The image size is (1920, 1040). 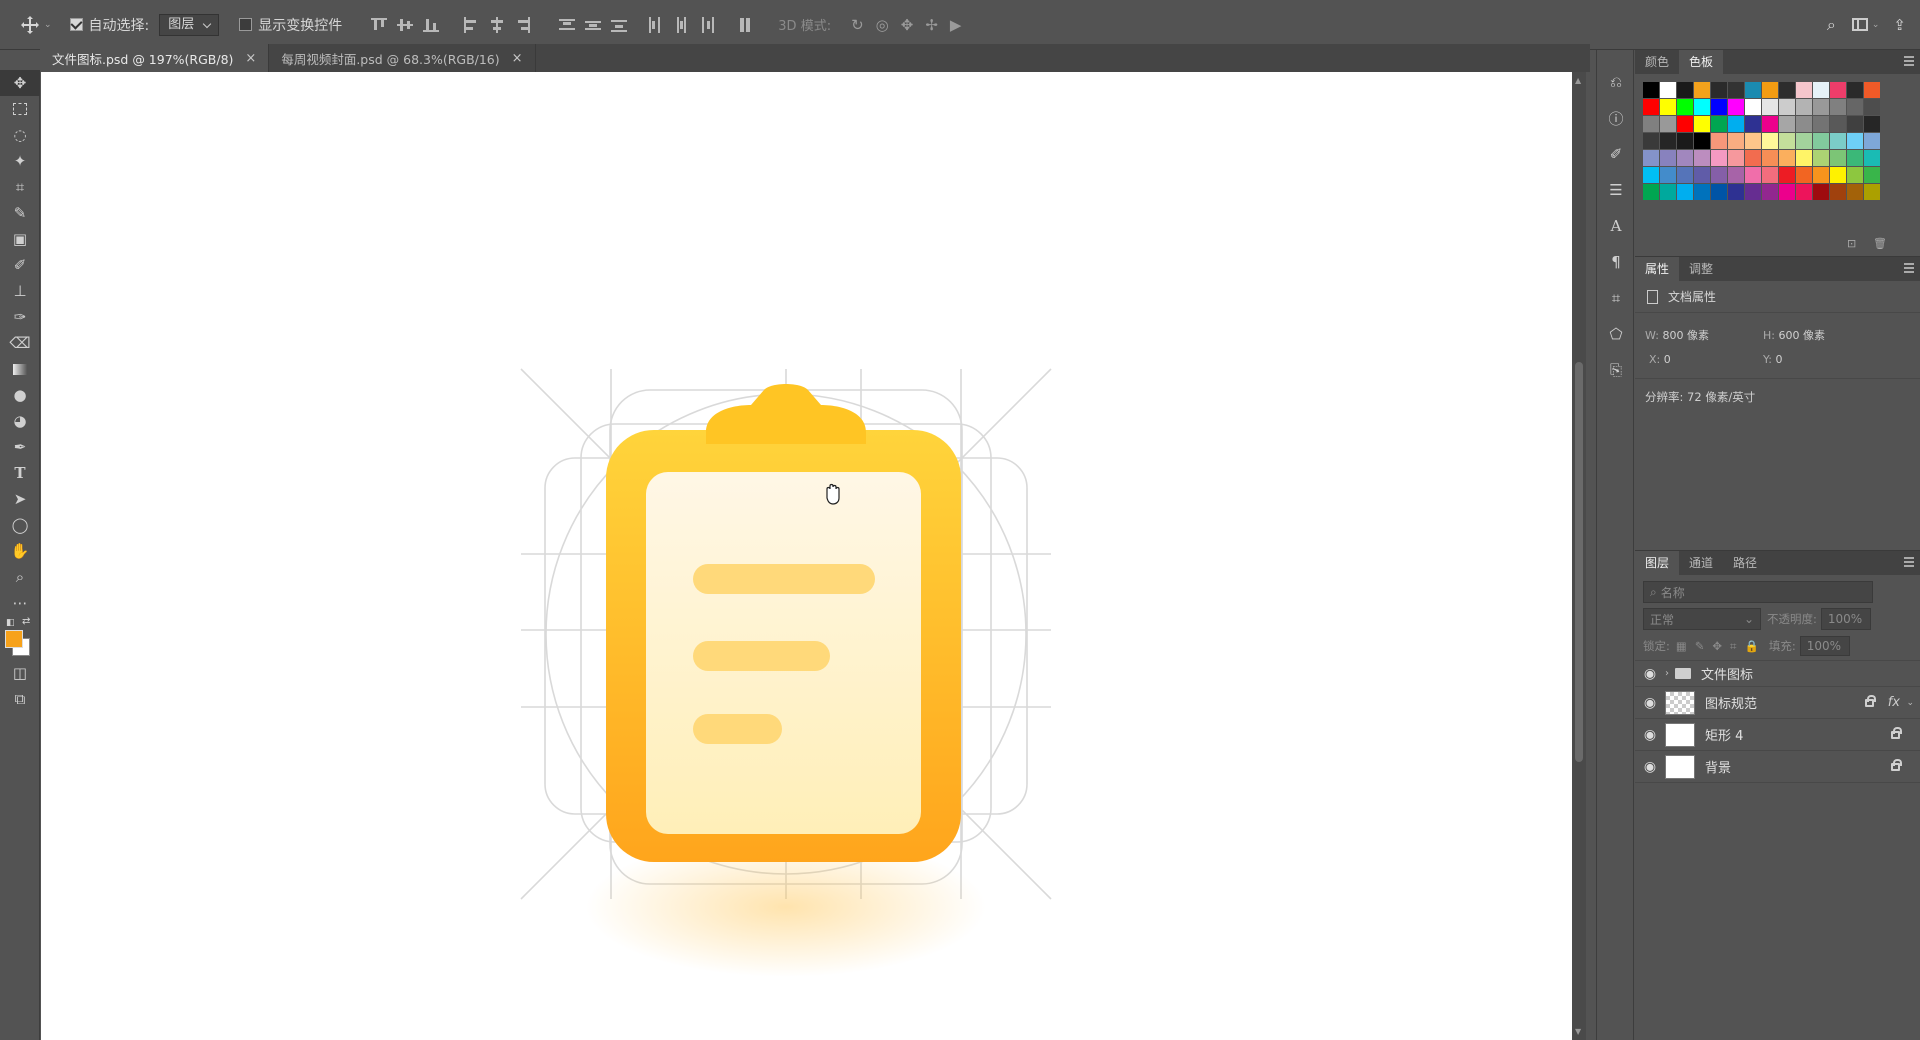 What do you see at coordinates (20, 187) in the screenshot?
I see `crop-tool-icon: ⌗` at bounding box center [20, 187].